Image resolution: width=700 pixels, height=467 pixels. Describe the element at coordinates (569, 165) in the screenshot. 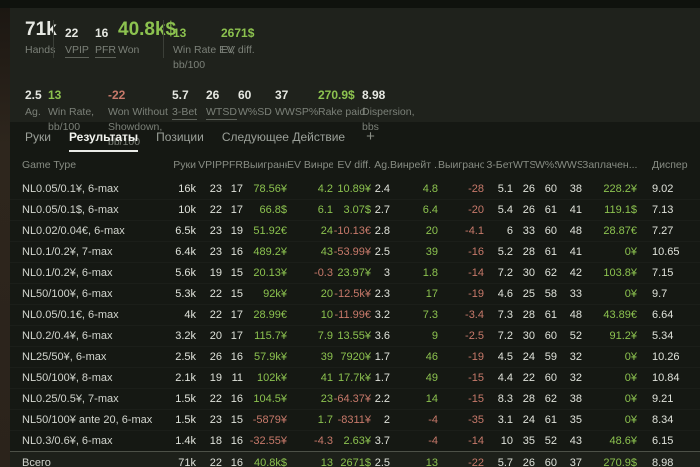

I see `column-header-wwsf: WWSF%` at that location.